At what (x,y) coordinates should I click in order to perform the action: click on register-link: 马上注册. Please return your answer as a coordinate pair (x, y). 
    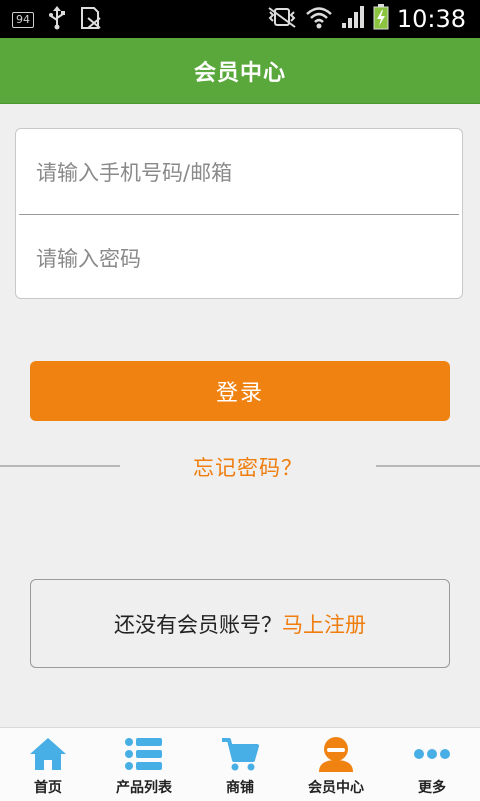
    Looking at the image, I should click on (324, 624).